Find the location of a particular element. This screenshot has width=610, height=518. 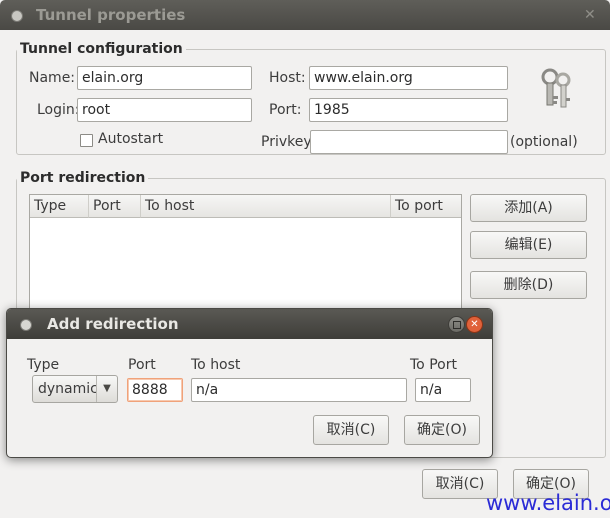

window-menu-icon is located at coordinates (17, 16).